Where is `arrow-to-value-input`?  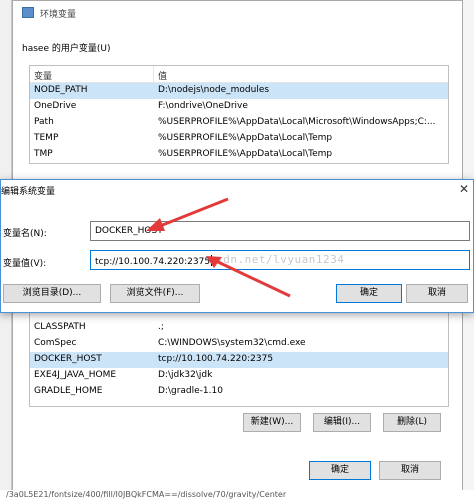 arrow-to-value-input is located at coordinates (248, 277).